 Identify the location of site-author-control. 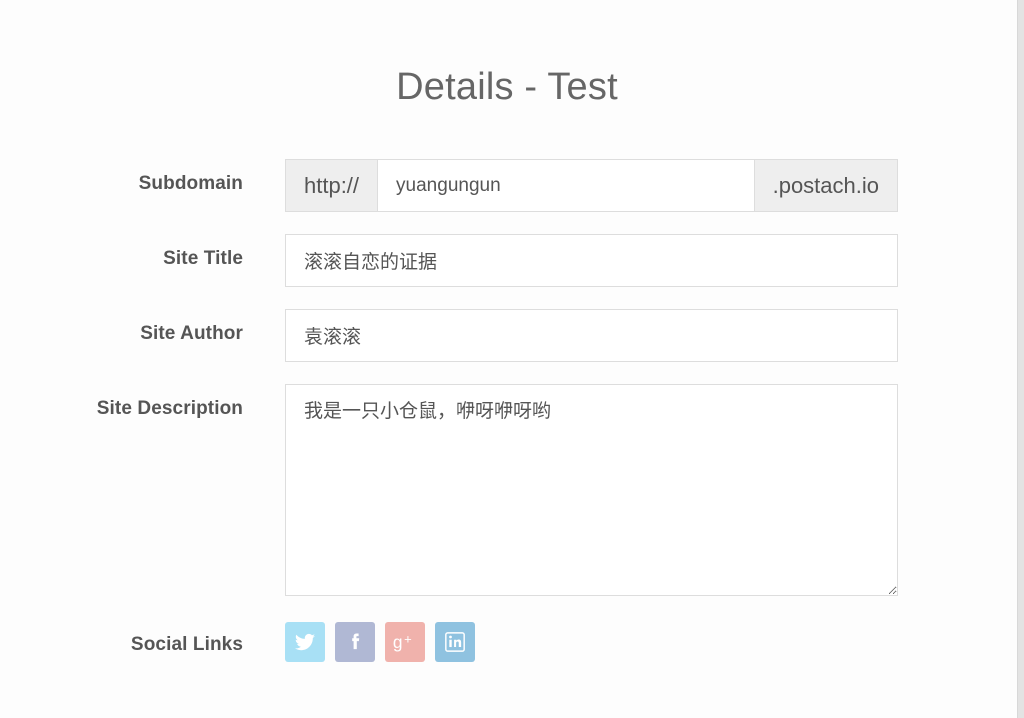
(591, 335).